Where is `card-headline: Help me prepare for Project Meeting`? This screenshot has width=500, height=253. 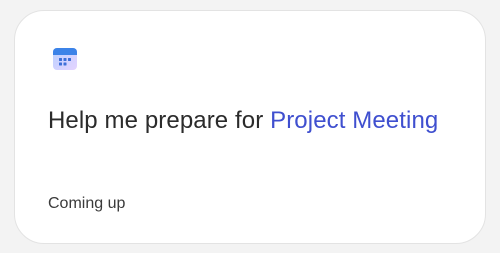 card-headline: Help me prepare for Project Meeting is located at coordinates (253, 120).